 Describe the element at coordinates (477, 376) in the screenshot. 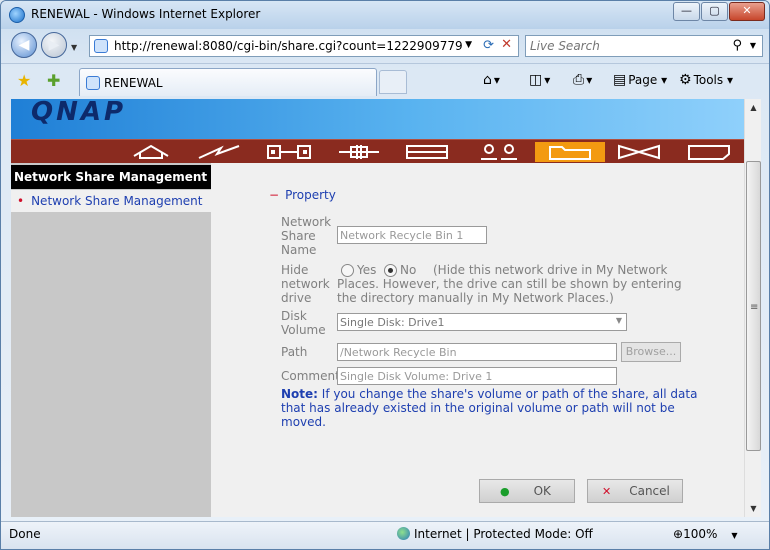

I see `comment-field: Single Disk Volume: Drive 1` at that location.